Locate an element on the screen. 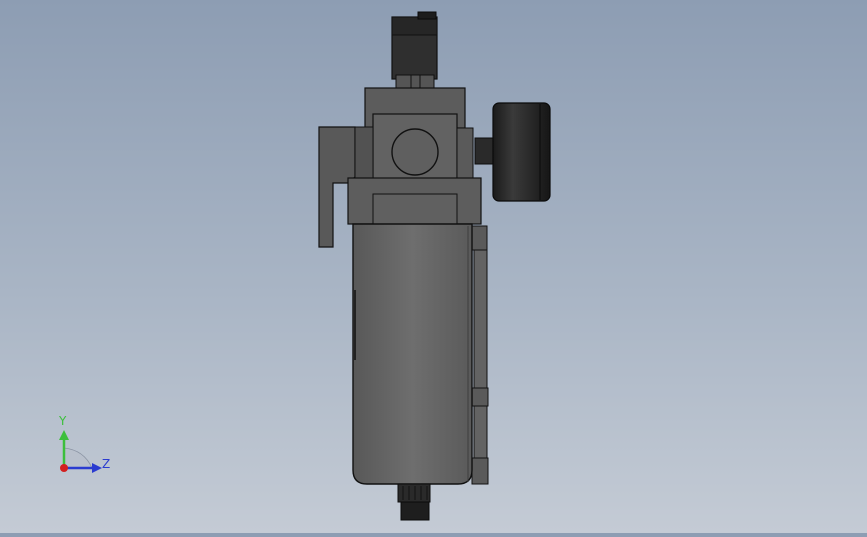  top-knob is located at coordinates (414, 50).